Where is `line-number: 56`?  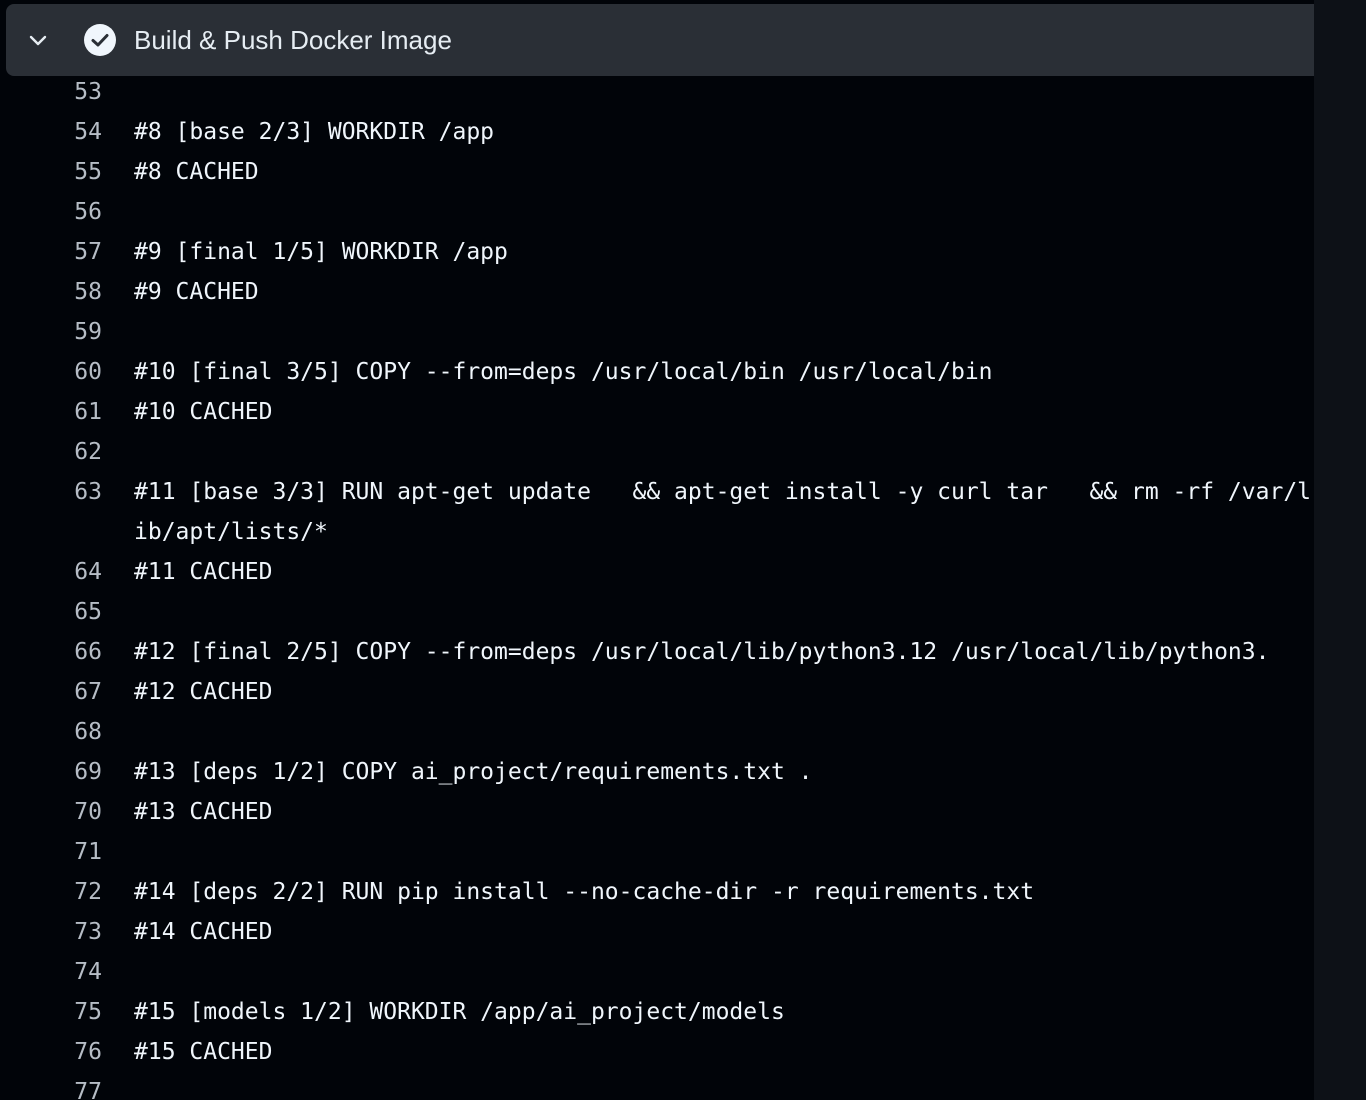
line-number: 56 is located at coordinates (51, 212).